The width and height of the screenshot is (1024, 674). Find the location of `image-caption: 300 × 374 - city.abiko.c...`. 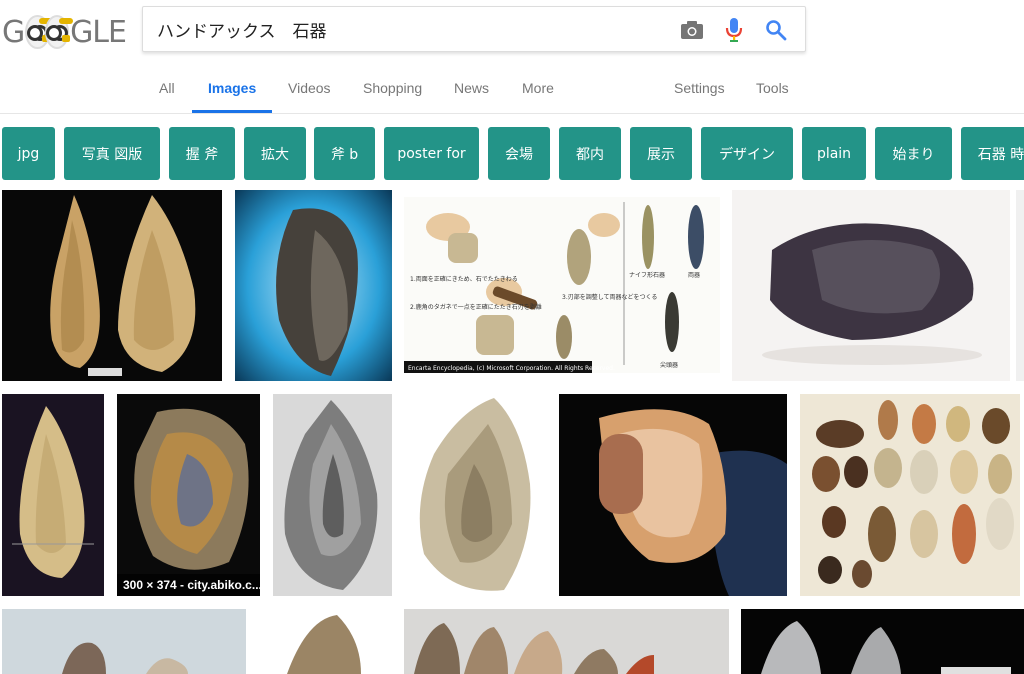

image-caption: 300 × 374 - city.abiko.c... is located at coordinates (188, 585).